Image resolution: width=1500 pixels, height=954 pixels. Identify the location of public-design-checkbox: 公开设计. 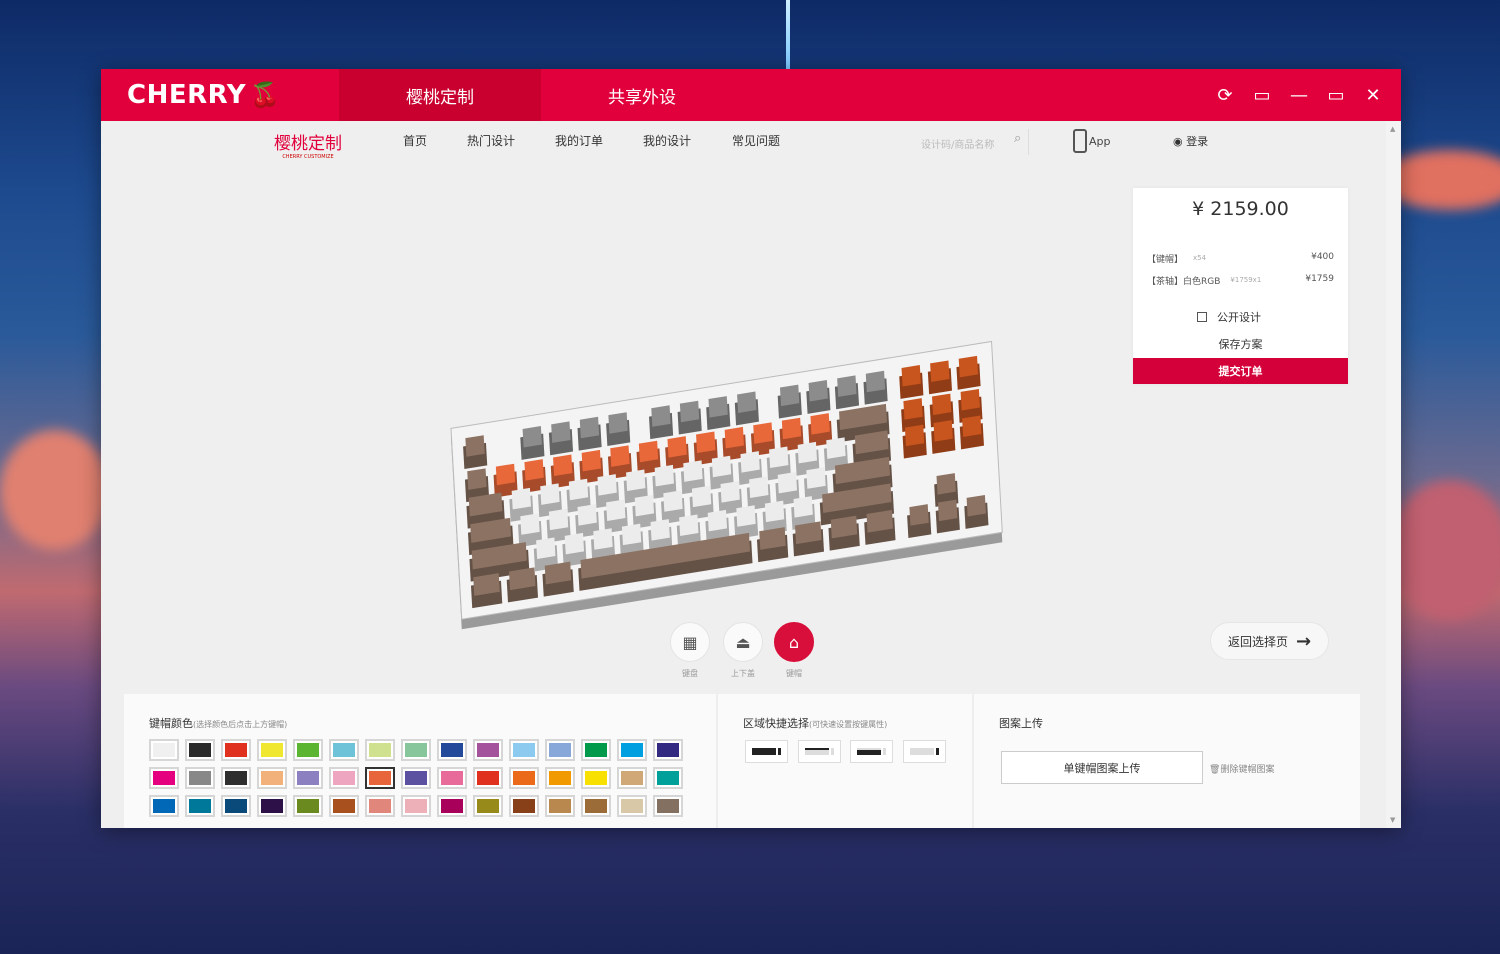
(1229, 317).